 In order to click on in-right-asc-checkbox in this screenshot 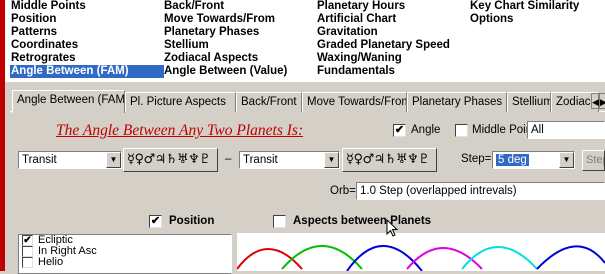, I will do `click(27, 251)`.